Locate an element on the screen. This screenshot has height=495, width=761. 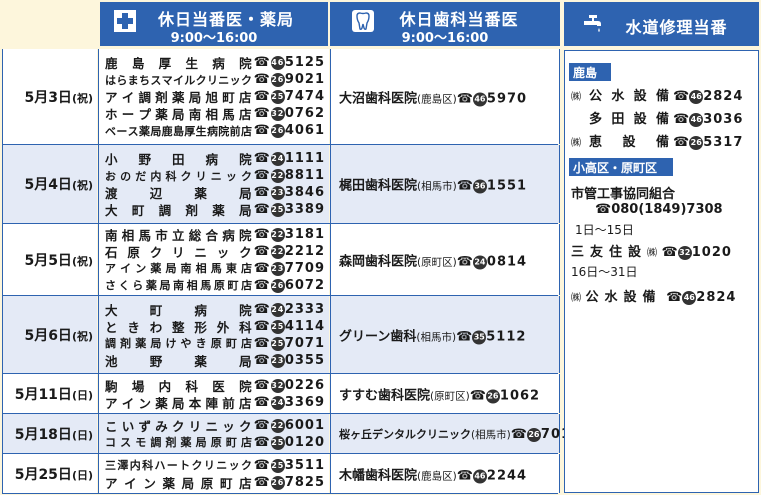
doctor-entry: こいずみクリニック ☎226001 is located at coordinates (215, 425).